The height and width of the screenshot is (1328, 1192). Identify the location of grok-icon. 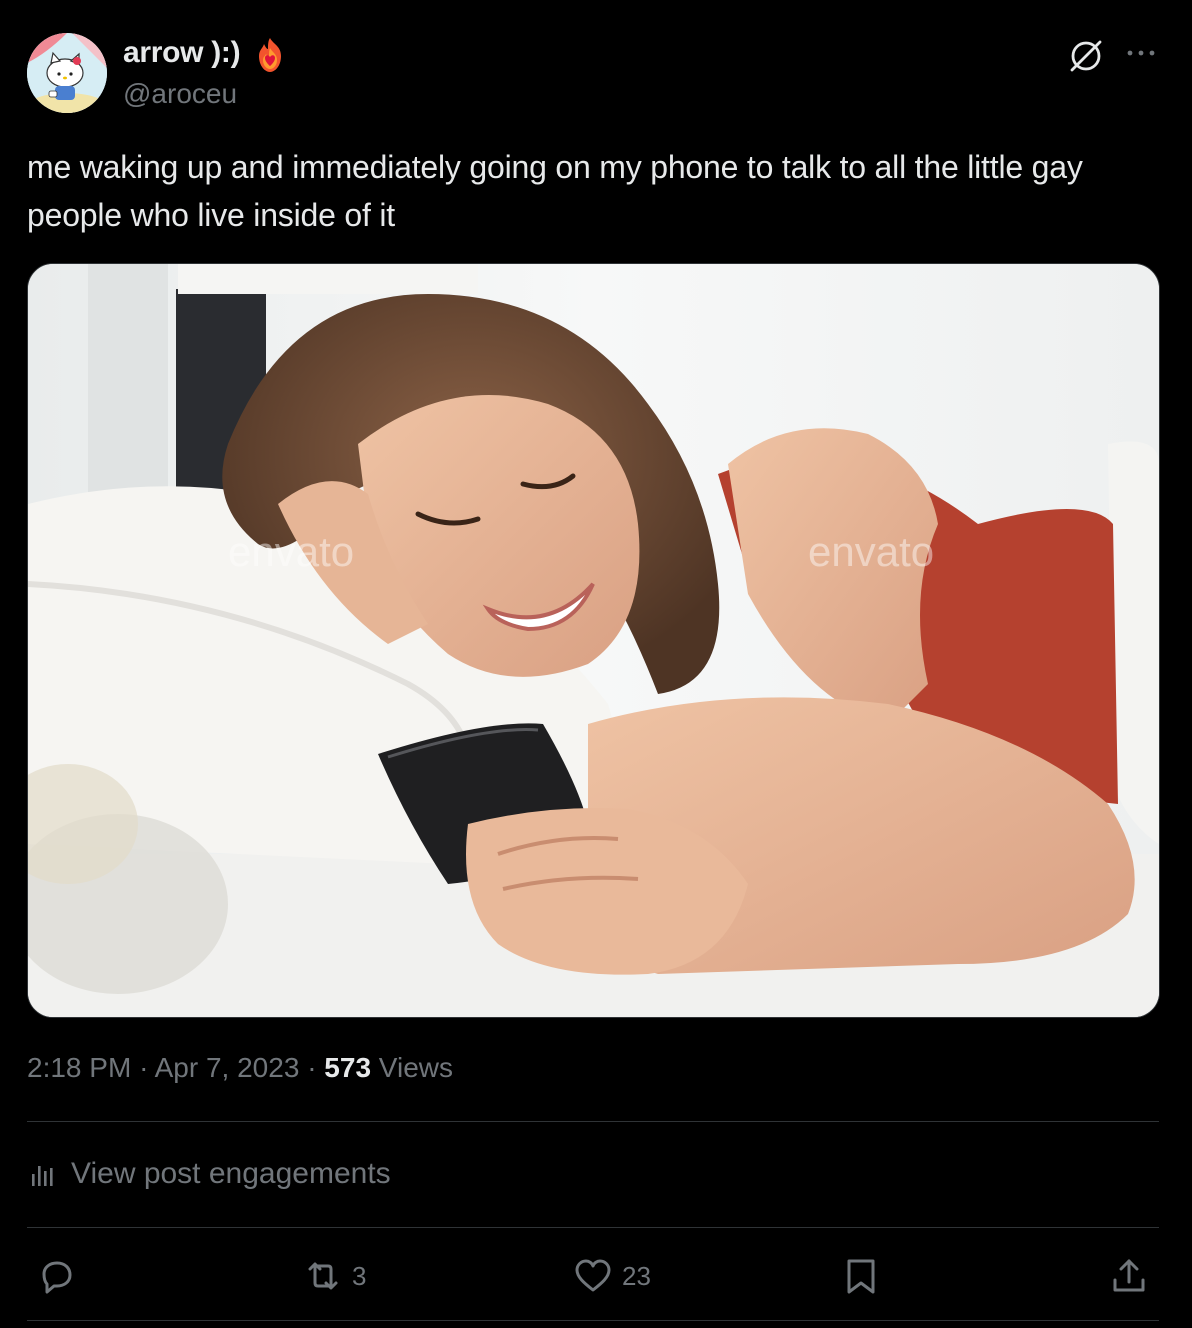
(1086, 56).